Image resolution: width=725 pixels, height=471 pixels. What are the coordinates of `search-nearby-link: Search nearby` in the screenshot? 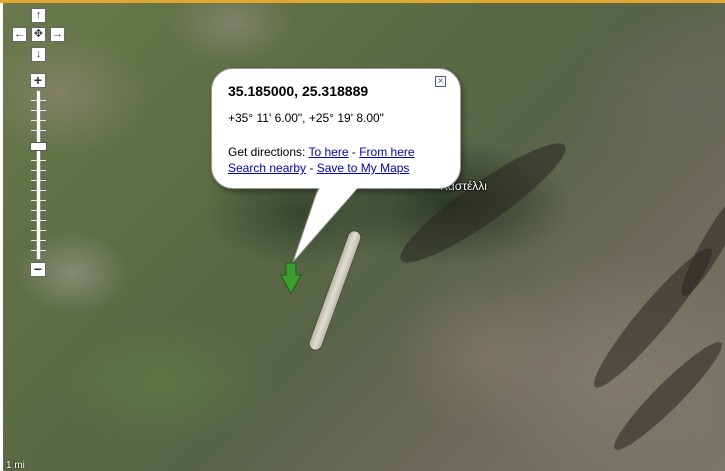 It's located at (267, 168).